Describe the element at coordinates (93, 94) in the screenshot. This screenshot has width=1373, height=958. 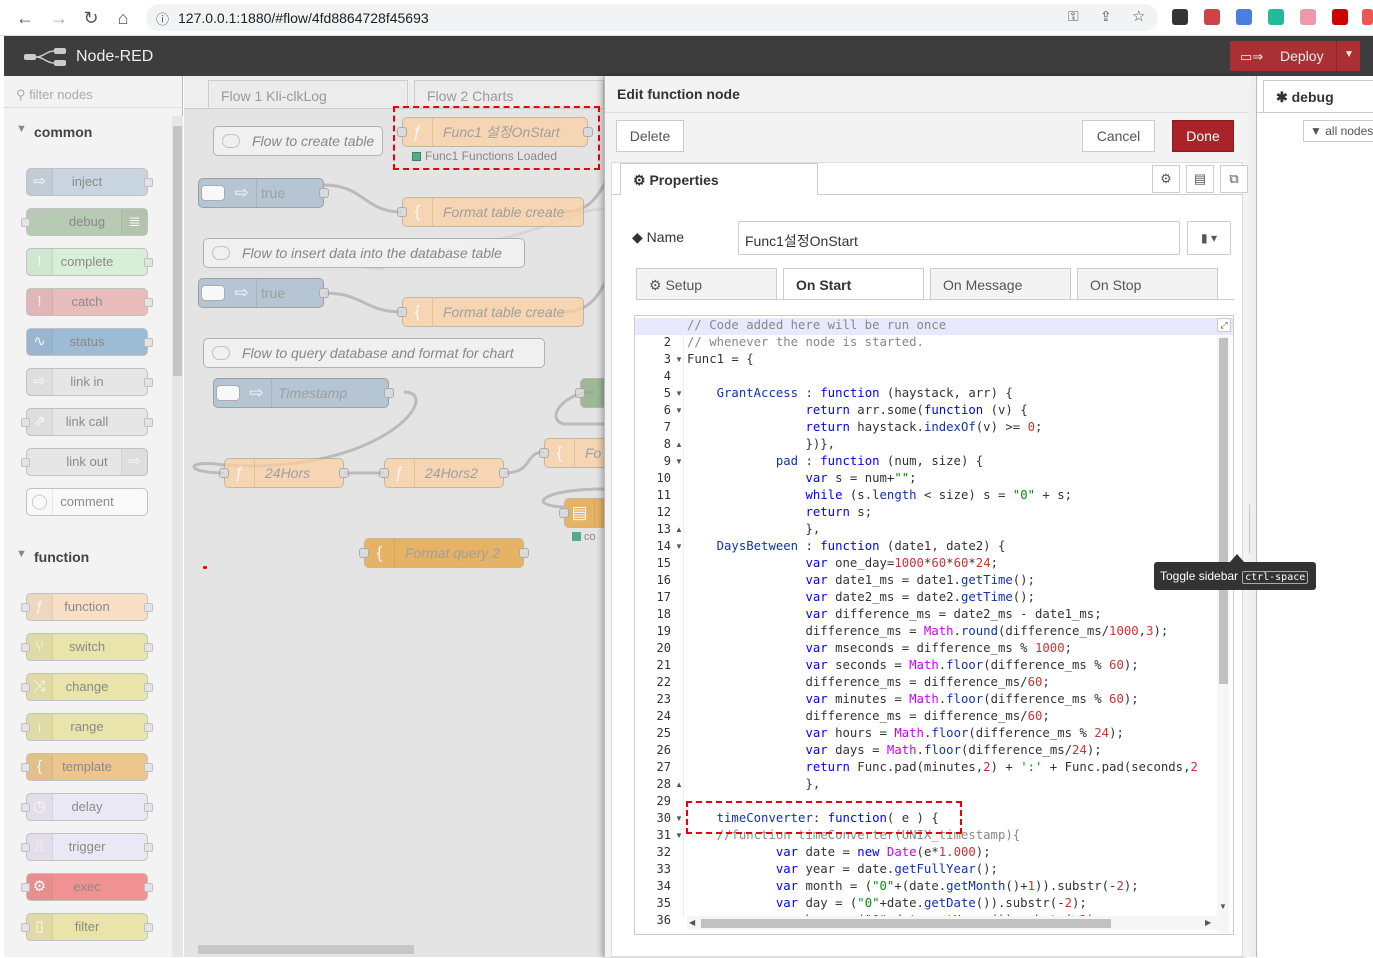
I see `palette-filter-input: ⚲ filter nodes` at that location.